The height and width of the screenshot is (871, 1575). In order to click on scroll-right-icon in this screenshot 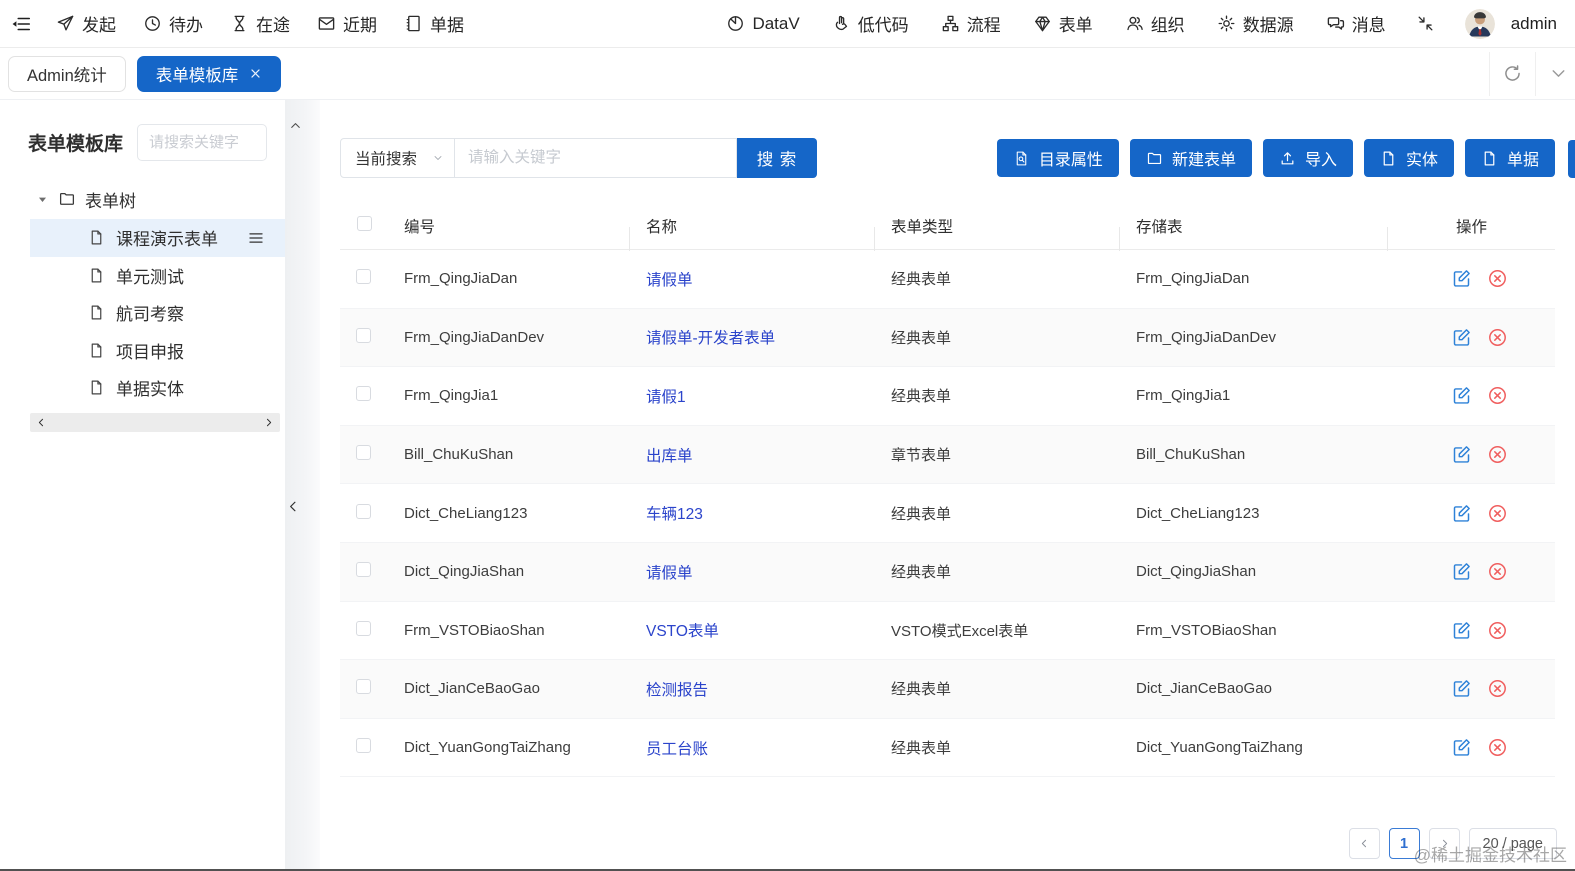, I will do `click(268, 422)`.